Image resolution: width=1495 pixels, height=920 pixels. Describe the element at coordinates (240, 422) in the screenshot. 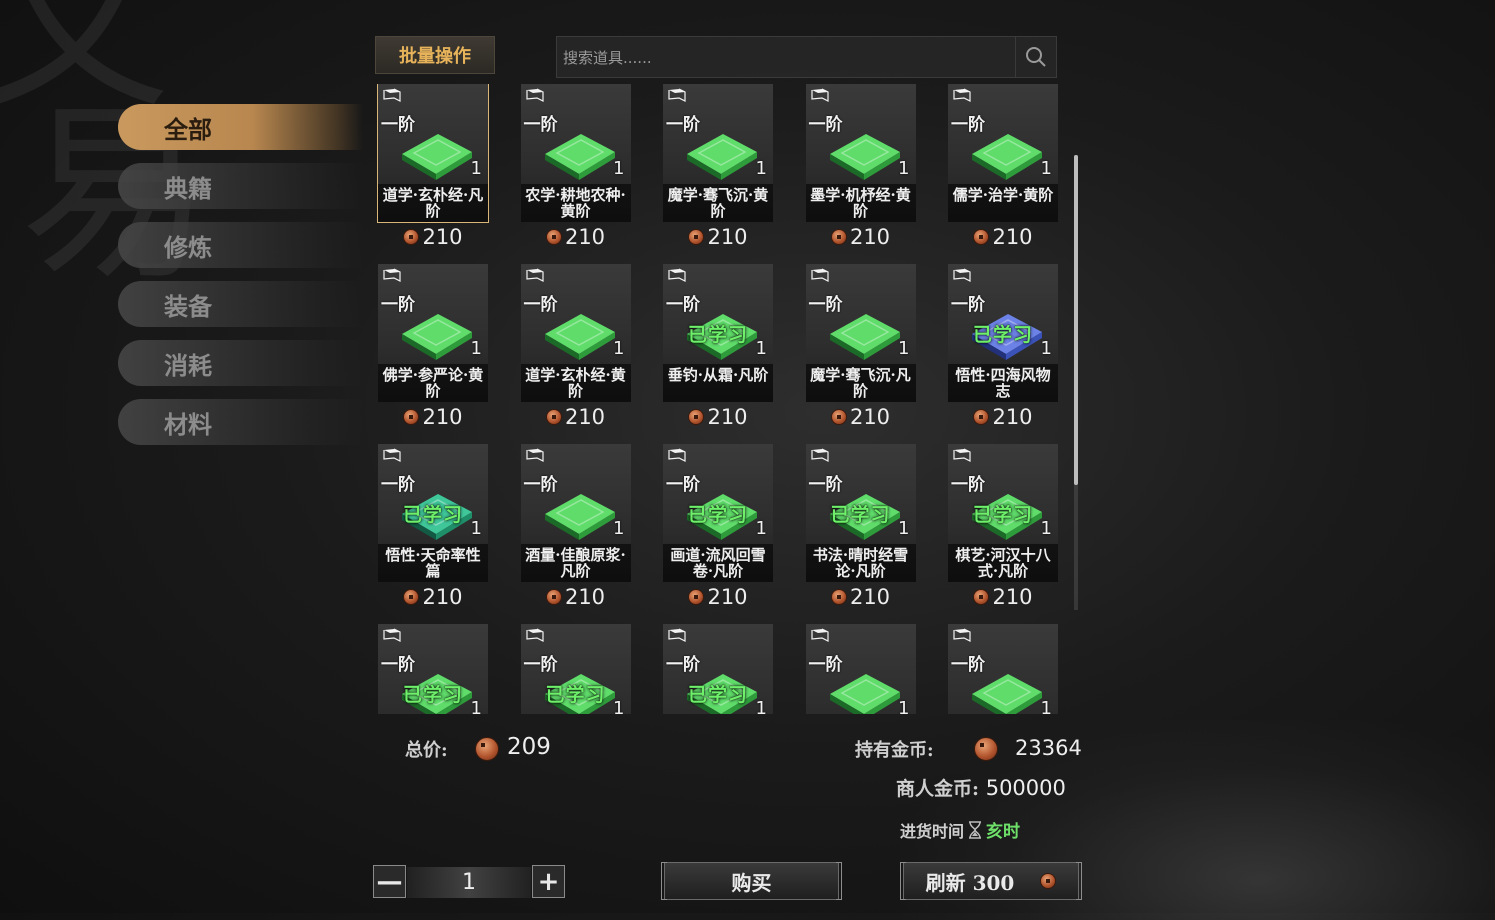

I see `category-tab-materials: 材料` at that location.